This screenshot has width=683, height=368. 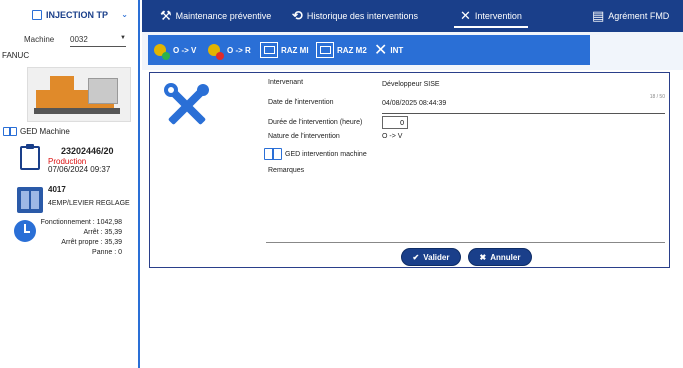 What do you see at coordinates (124, 14) in the screenshot?
I see `chevron-down-icon: ⌄` at bounding box center [124, 14].